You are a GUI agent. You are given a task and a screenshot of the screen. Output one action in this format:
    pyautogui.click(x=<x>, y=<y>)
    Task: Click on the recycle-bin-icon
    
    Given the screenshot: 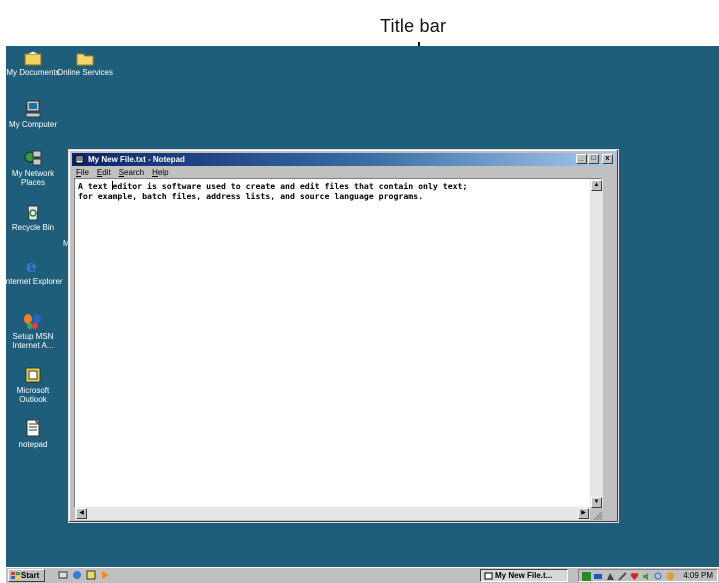 What is the action you would take?
    pyautogui.click(x=33, y=213)
    